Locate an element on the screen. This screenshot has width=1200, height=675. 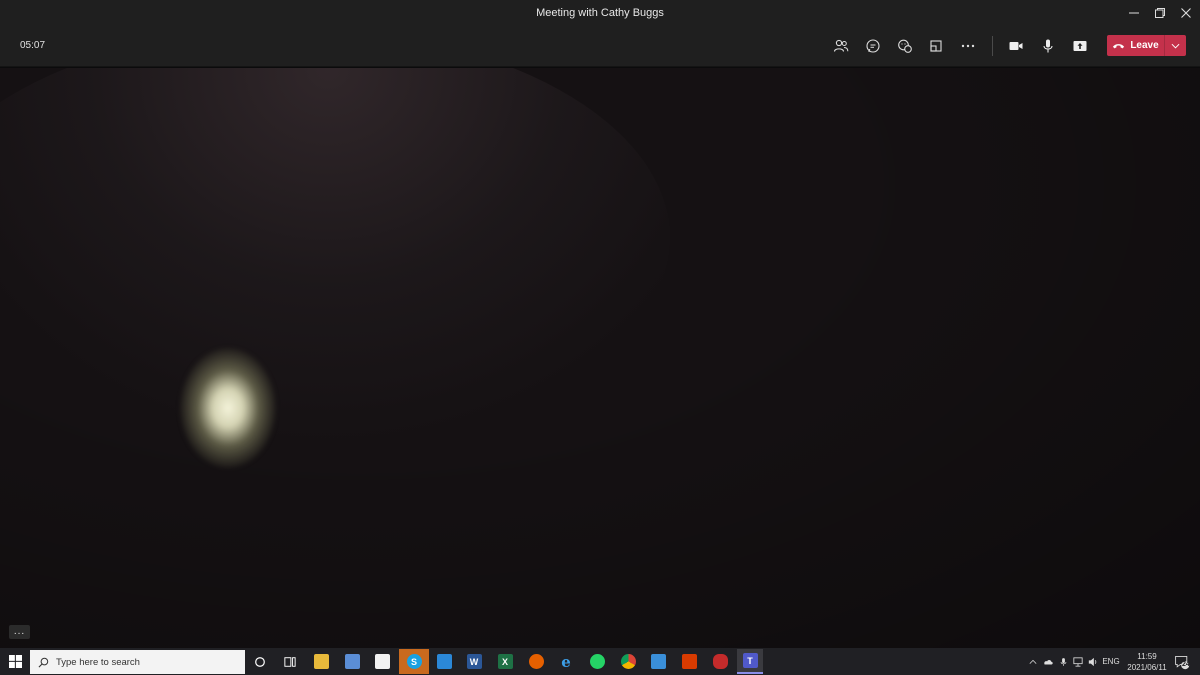
windows-logo-icon is located at coordinates (15, 661).